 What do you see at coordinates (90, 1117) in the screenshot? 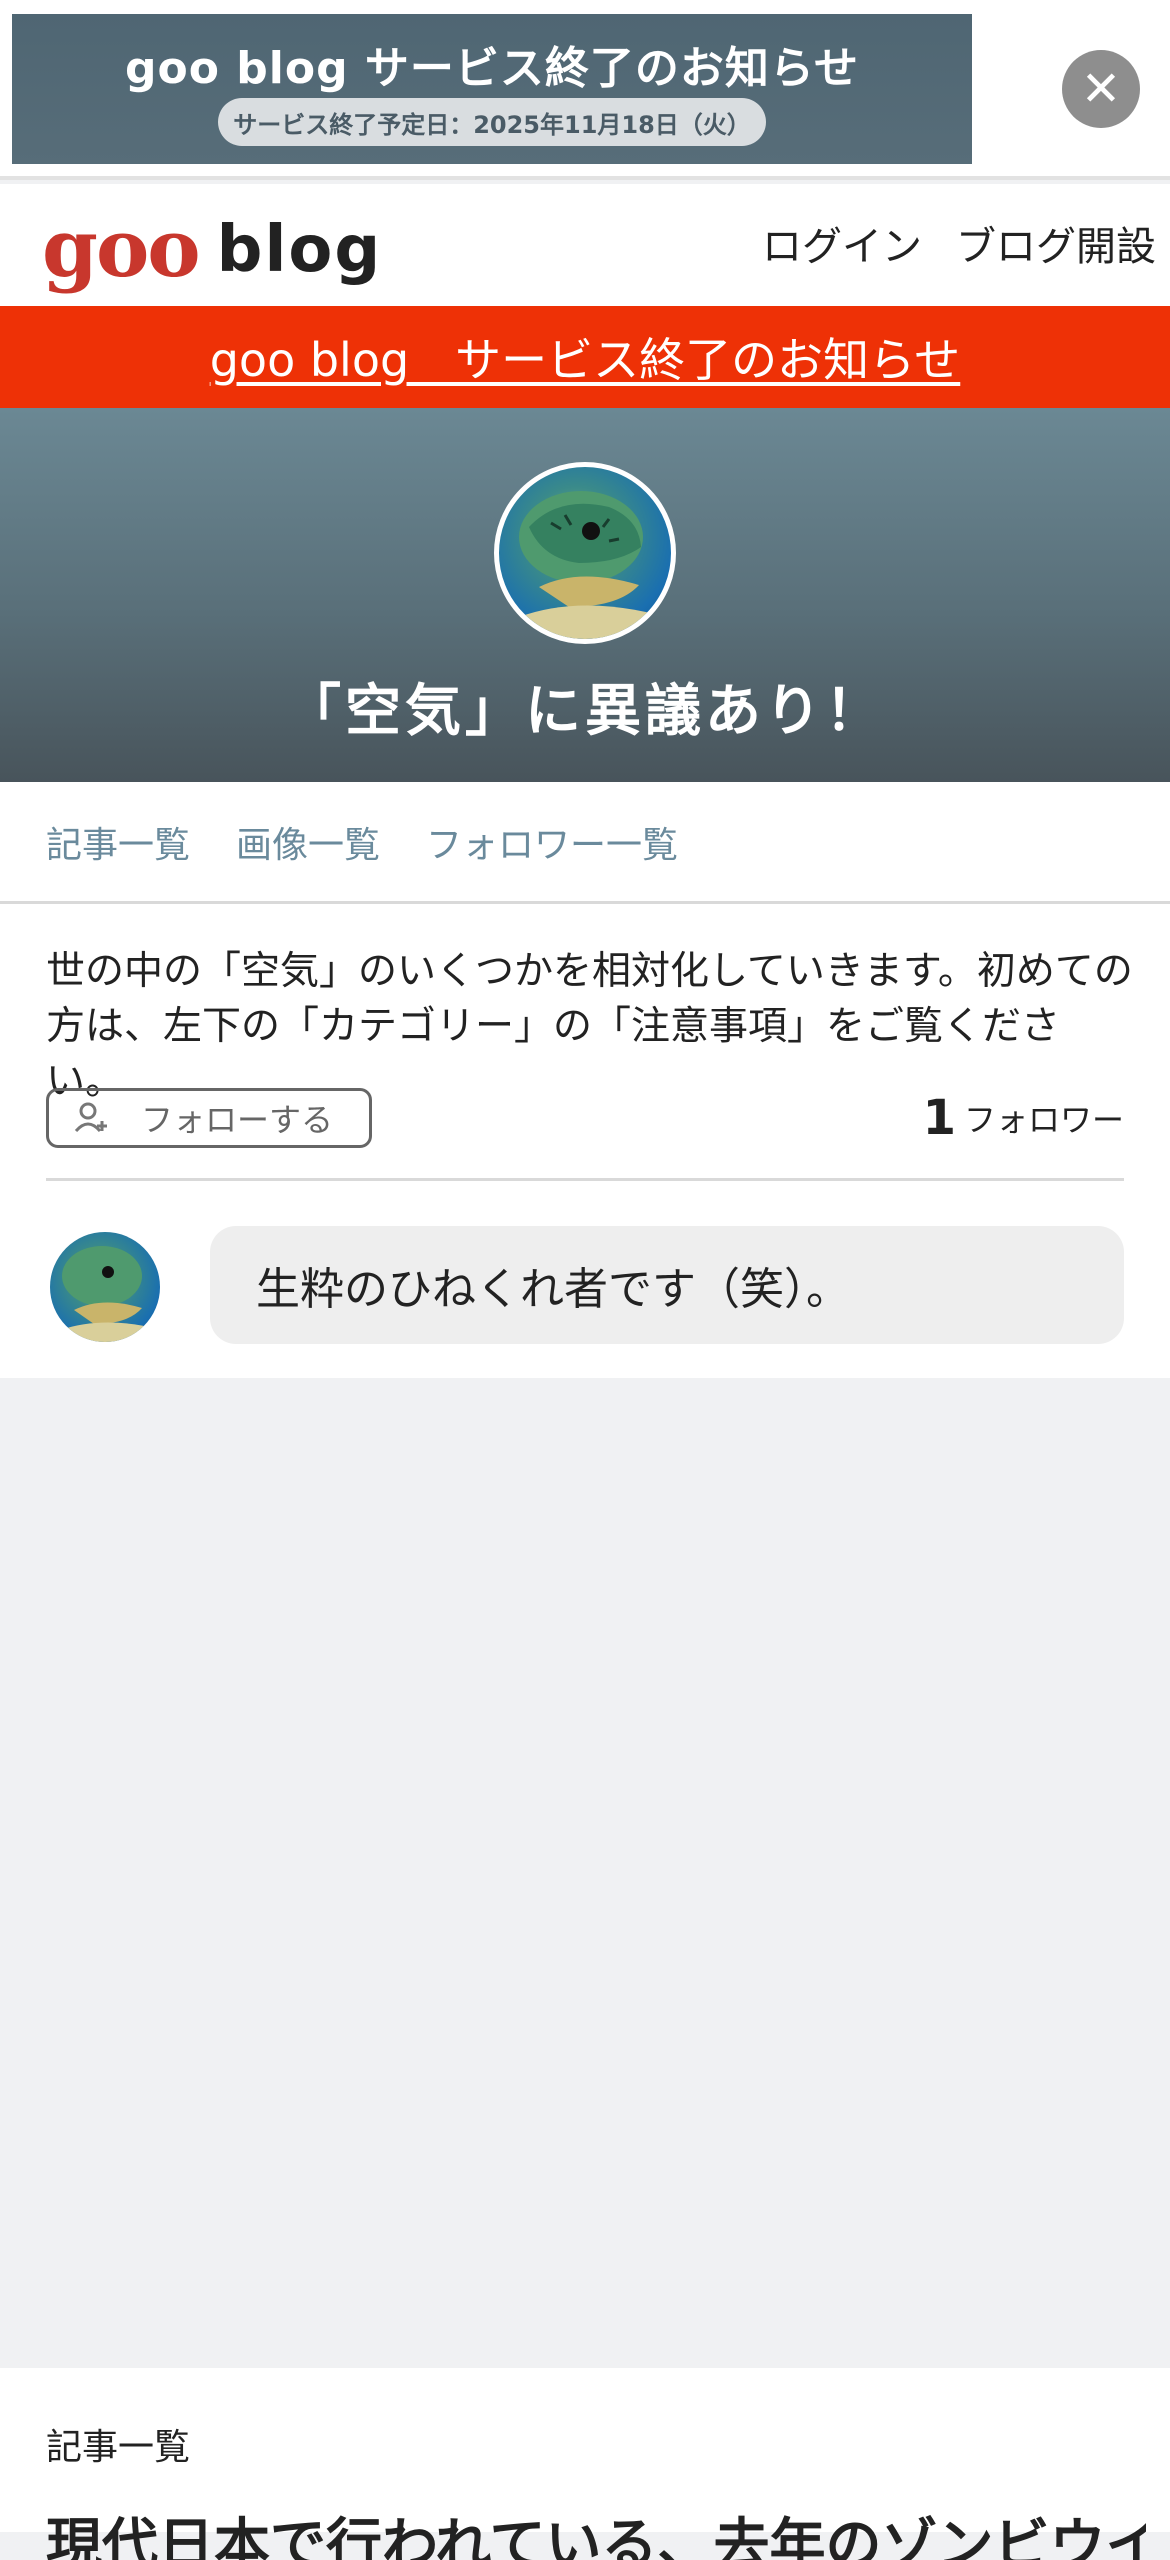
I see `add-user-icon` at bounding box center [90, 1117].